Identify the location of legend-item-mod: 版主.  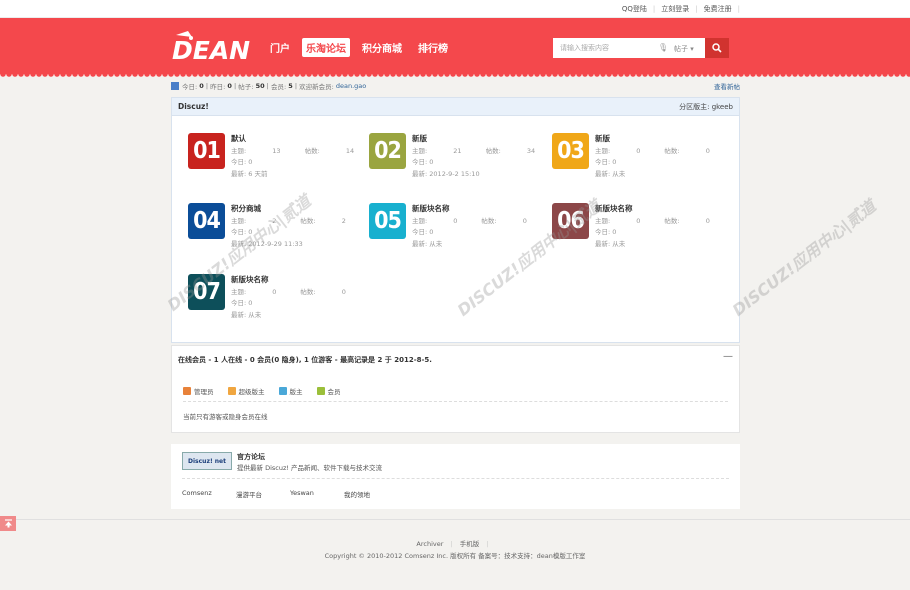
(290, 391).